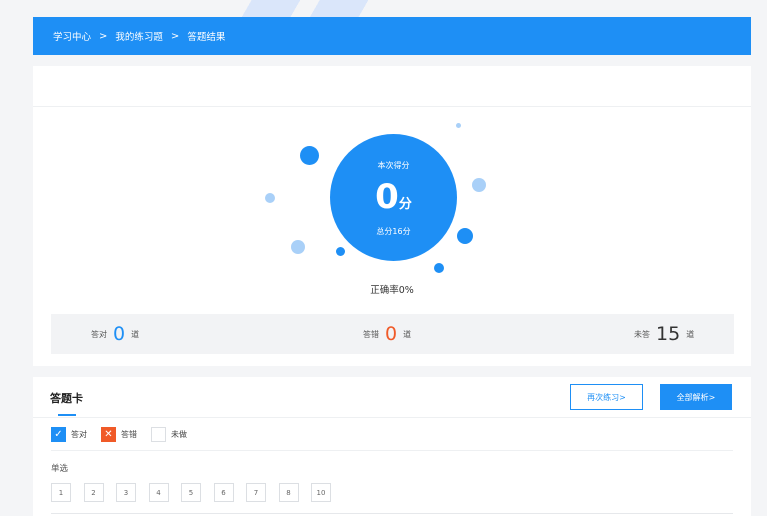 The image size is (767, 516). Describe the element at coordinates (61, 492) in the screenshot. I see `question-number-button: 1` at that location.